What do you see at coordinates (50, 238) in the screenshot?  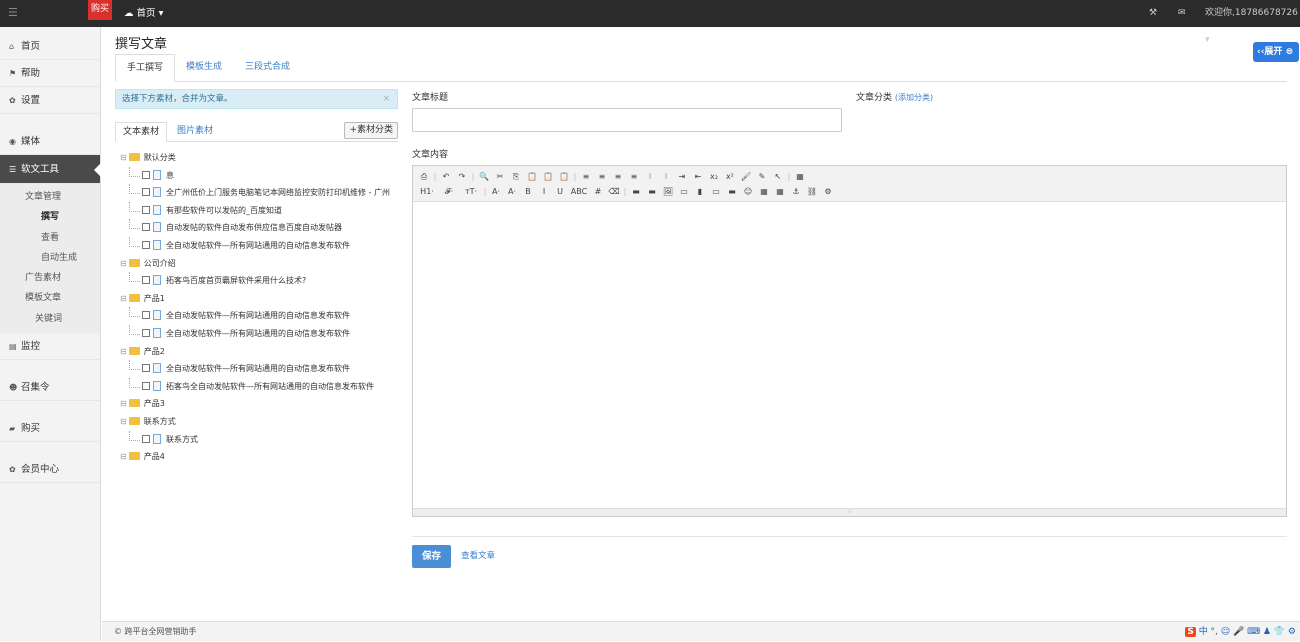 I see `sidebar-sub-view: 查看` at bounding box center [50, 238].